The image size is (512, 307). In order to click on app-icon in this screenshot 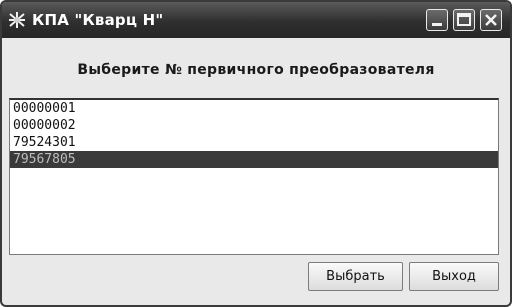, I will do `click(17, 20)`.